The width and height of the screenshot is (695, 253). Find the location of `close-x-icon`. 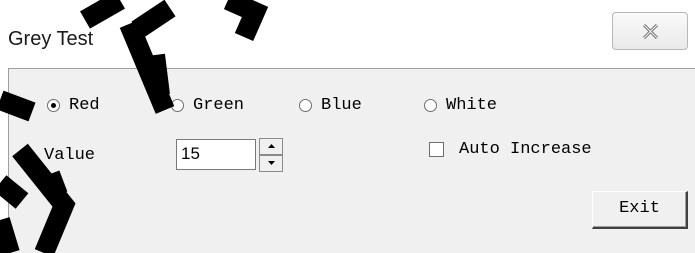

close-x-icon is located at coordinates (650, 31).